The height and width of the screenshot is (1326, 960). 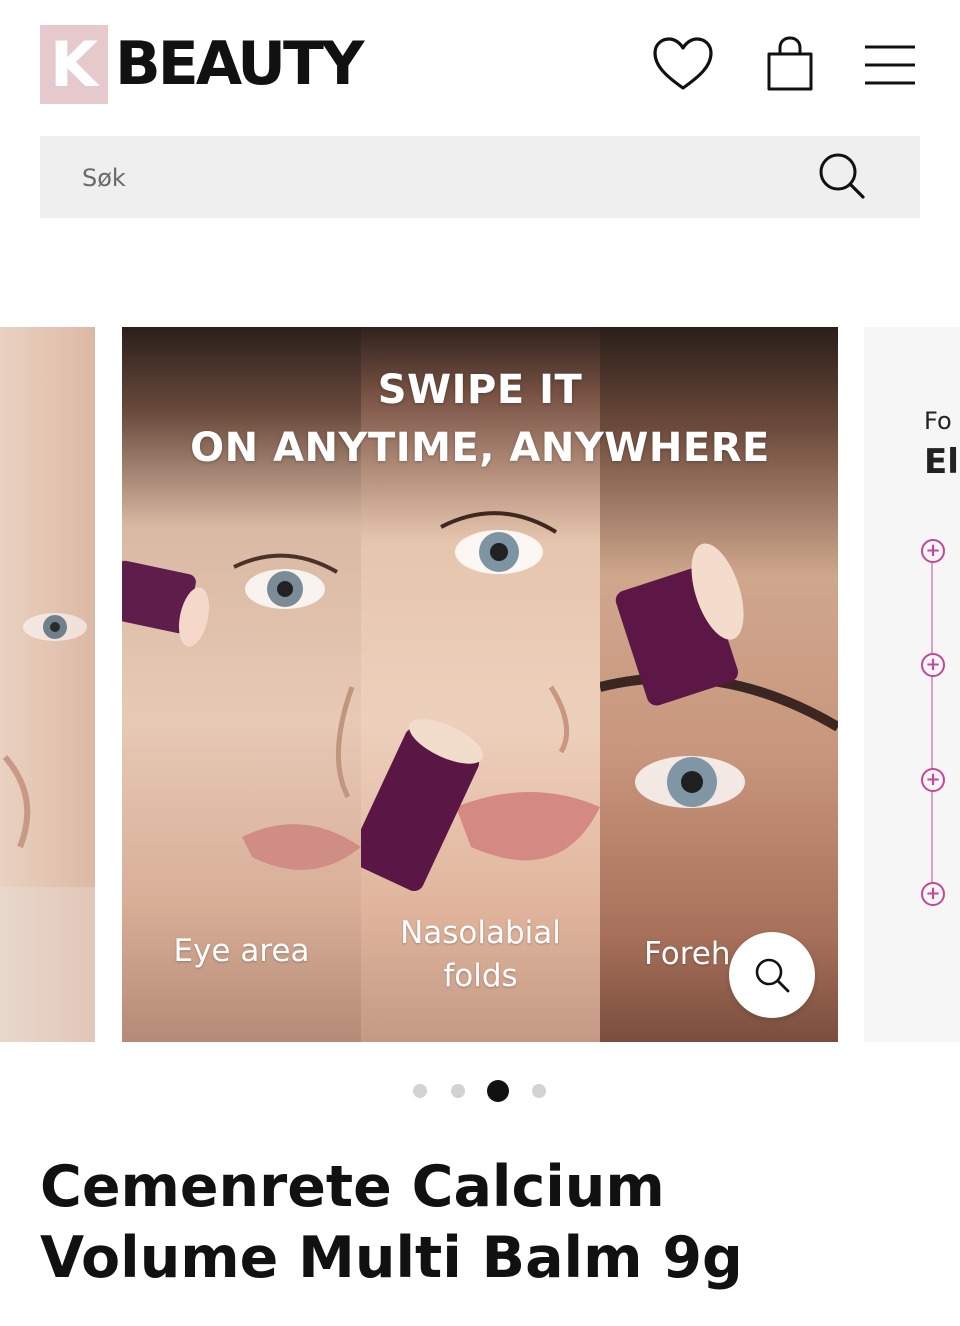 I want to click on timeline-line, so click(x=932, y=723).